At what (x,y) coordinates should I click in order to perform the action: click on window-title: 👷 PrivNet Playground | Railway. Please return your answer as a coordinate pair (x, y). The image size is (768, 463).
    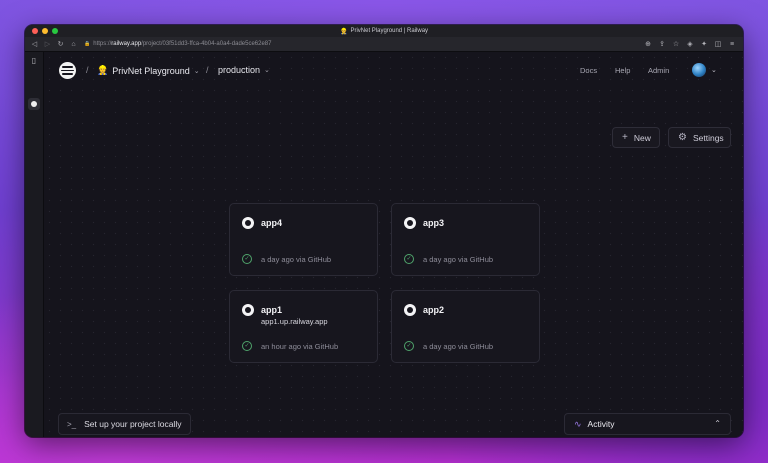
    Looking at the image, I should click on (384, 31).